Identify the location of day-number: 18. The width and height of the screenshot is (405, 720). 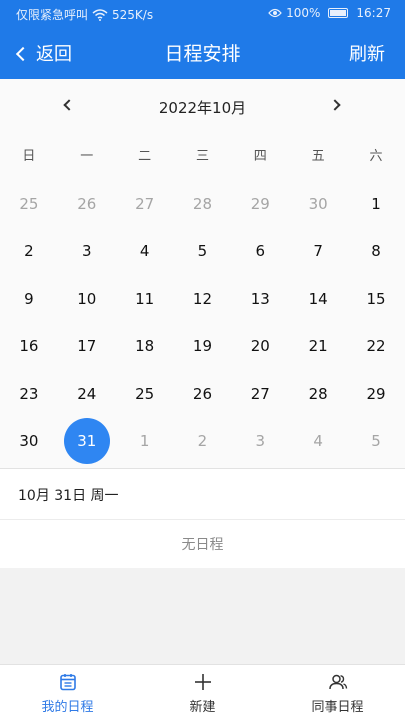
(145, 346).